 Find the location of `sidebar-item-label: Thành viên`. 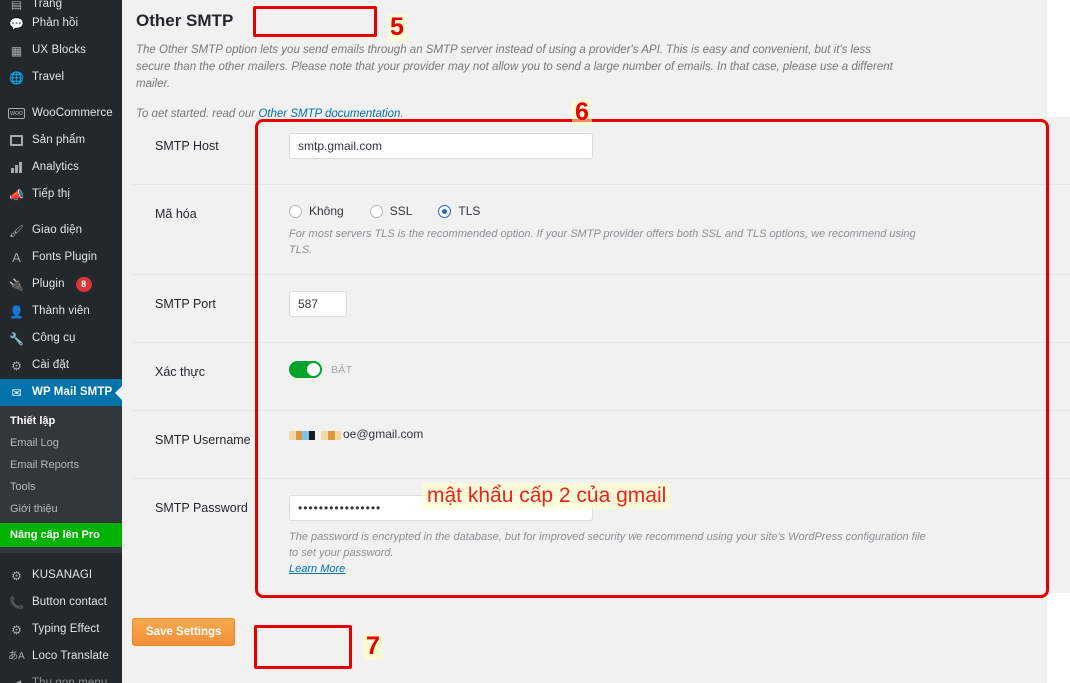

sidebar-item-label: Thành viên is located at coordinates (61, 310).